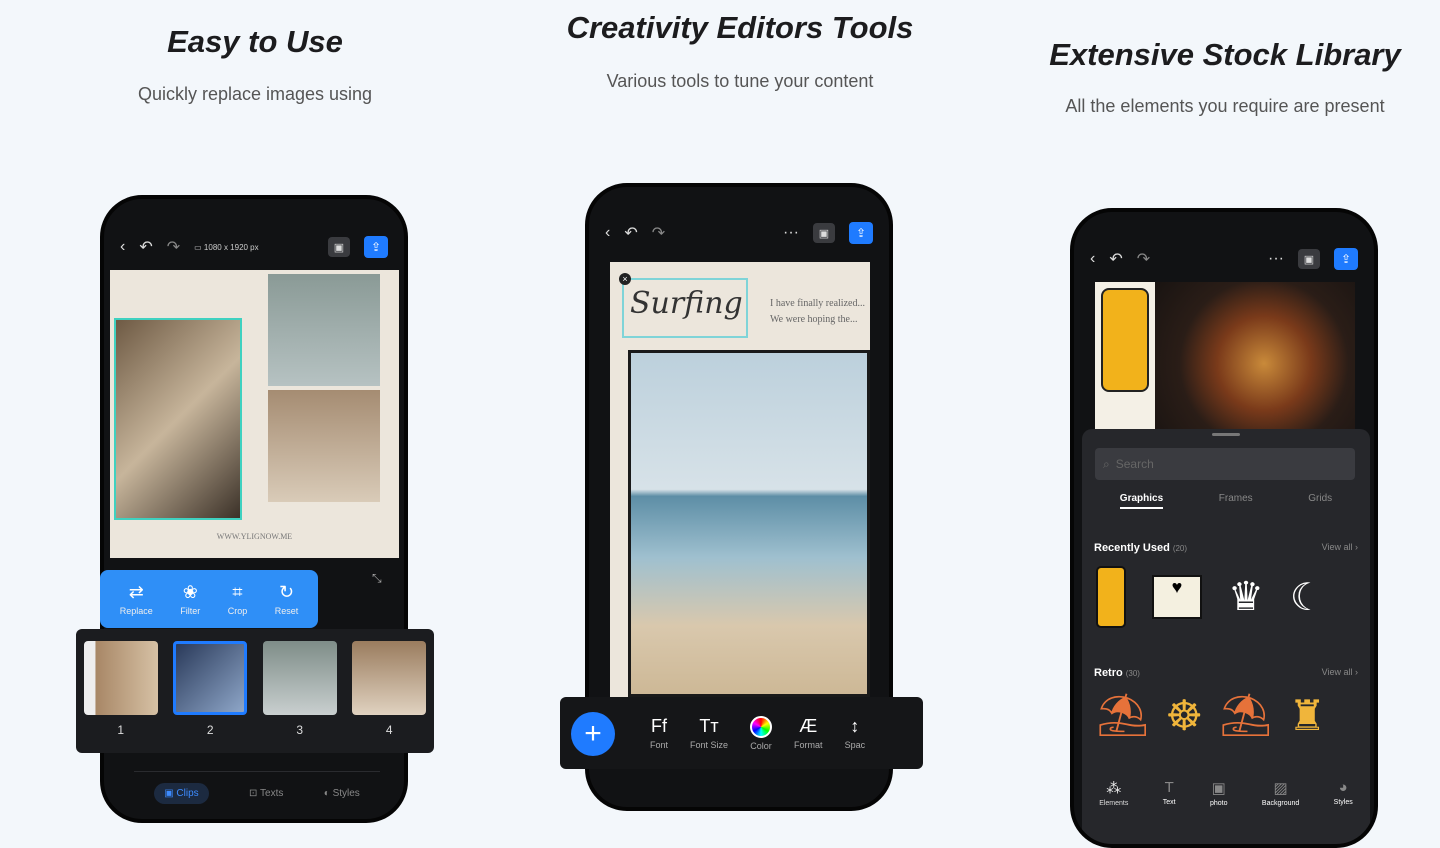 The height and width of the screenshot is (848, 1440). Describe the element at coordinates (1225, 356) in the screenshot. I see `canvas` at that location.